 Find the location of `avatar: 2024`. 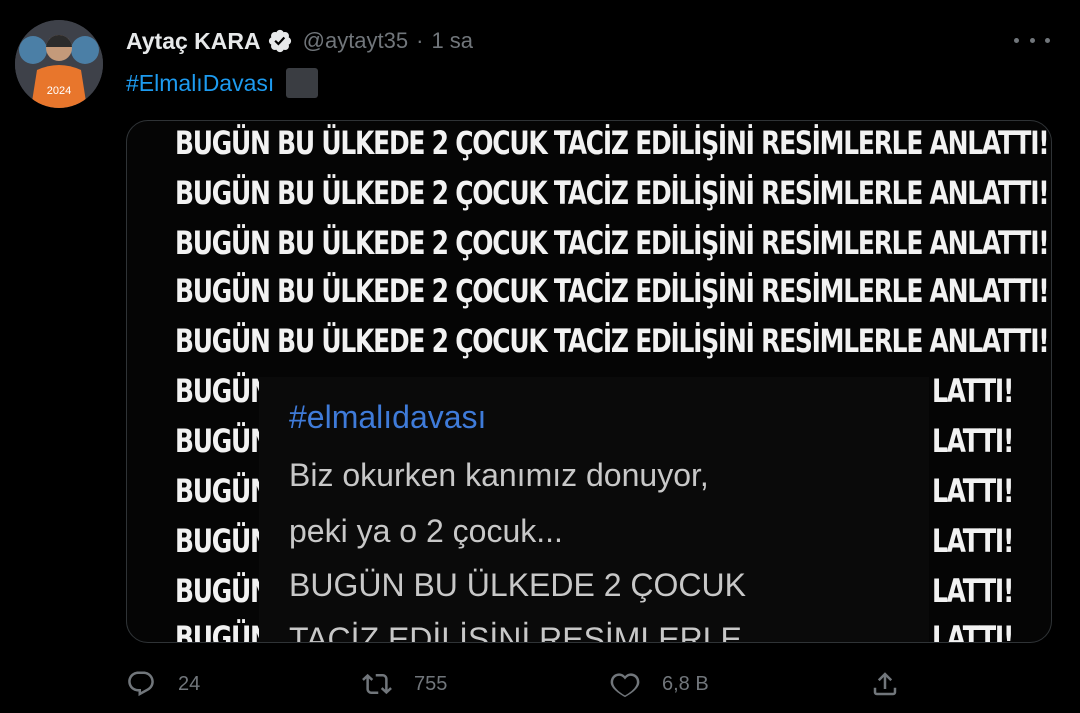

avatar: 2024 is located at coordinates (59, 64).